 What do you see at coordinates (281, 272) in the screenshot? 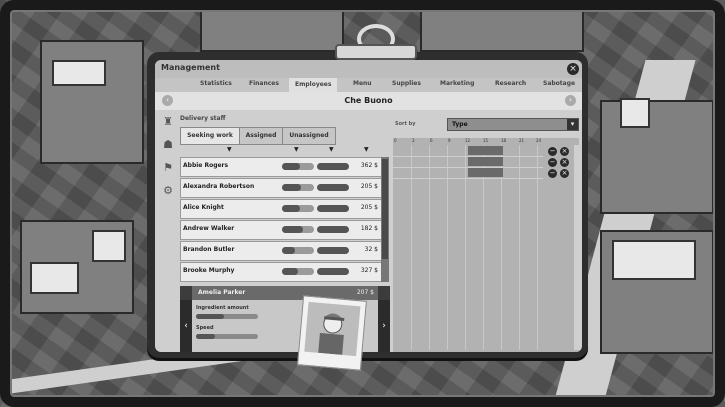
I see `employee-row: Brooke Murphy 327 $` at bounding box center [281, 272].